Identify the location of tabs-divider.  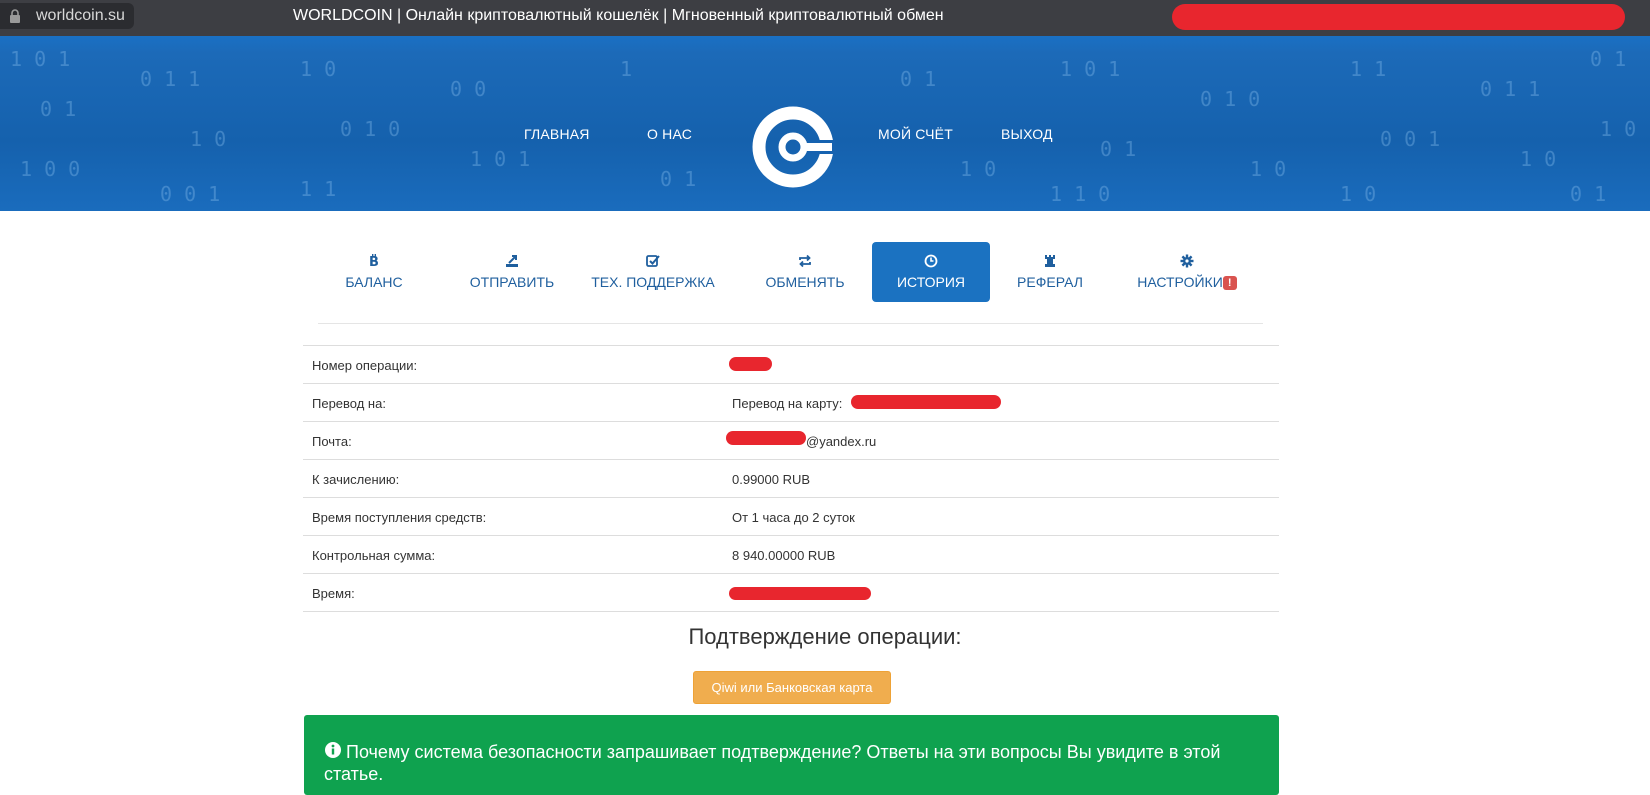
(790, 323).